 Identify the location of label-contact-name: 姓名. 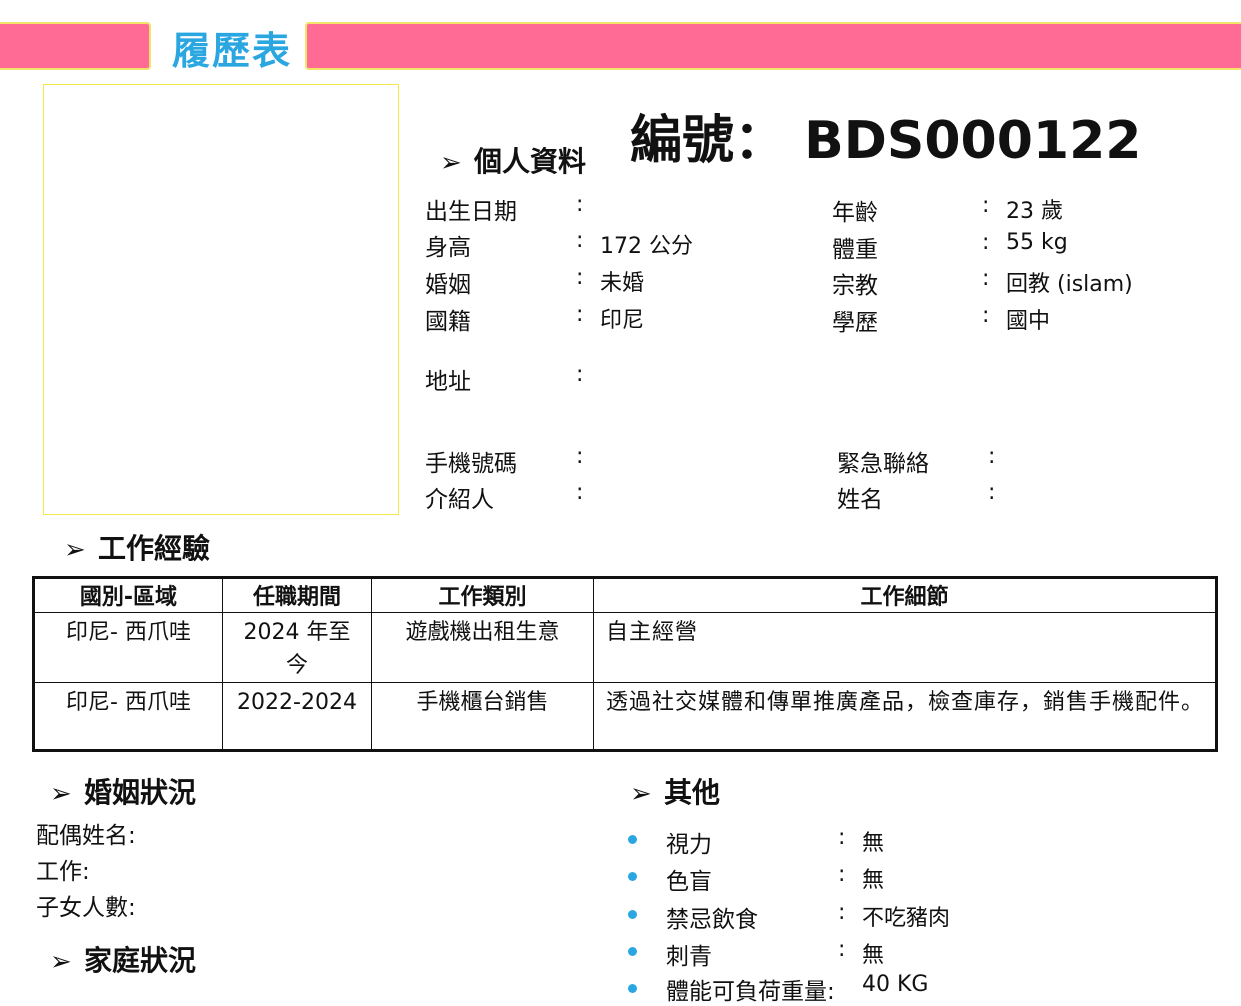
(860, 500).